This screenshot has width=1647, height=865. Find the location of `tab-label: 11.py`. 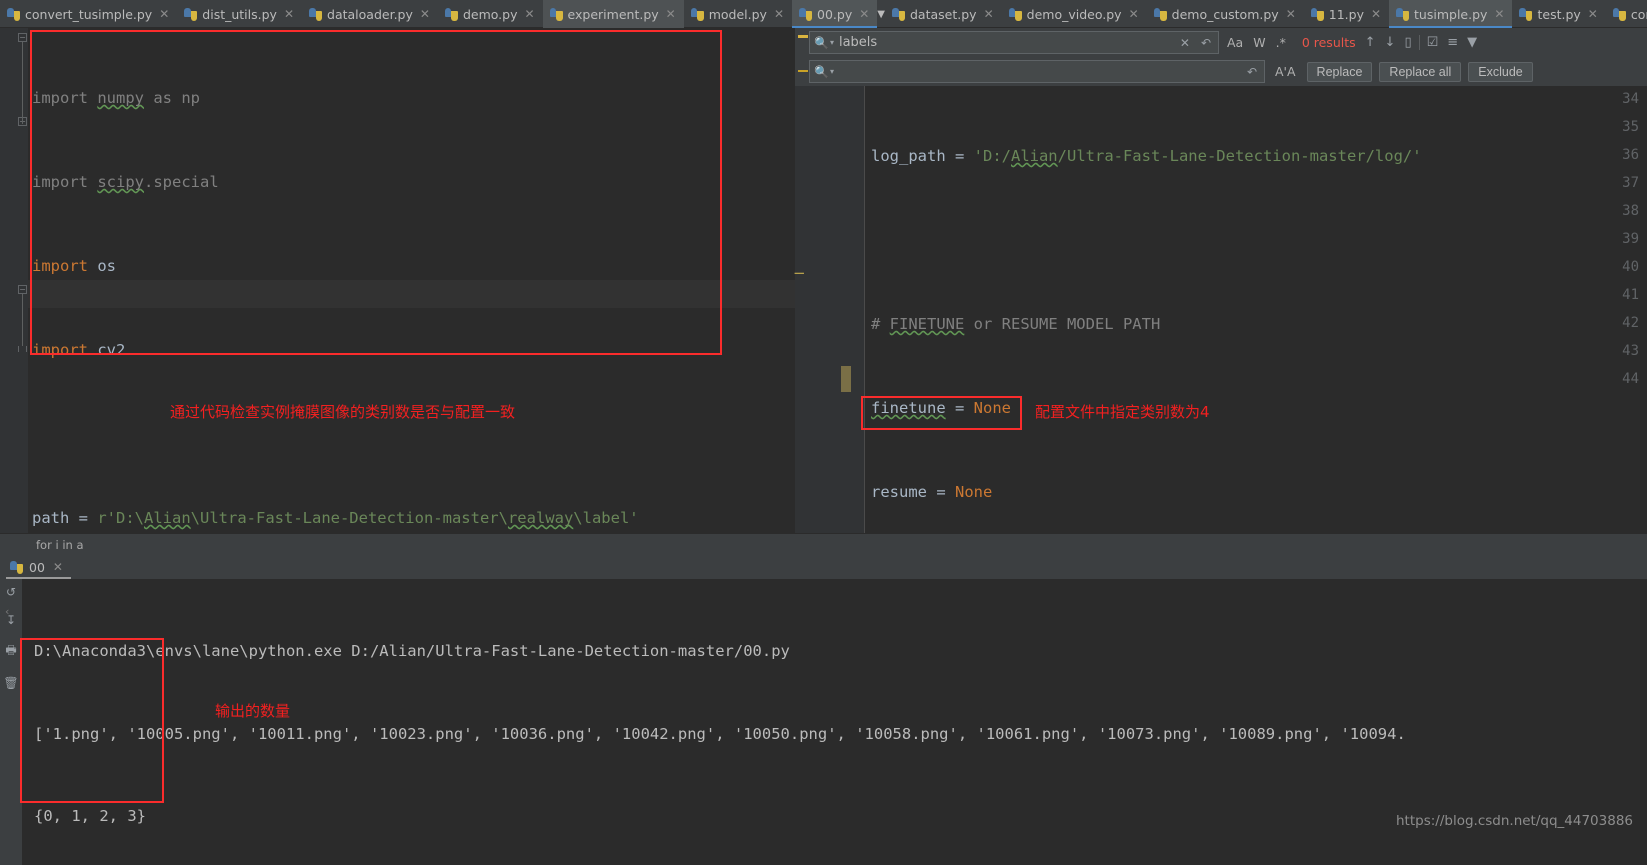

tab-label: 11.py is located at coordinates (1346, 14).